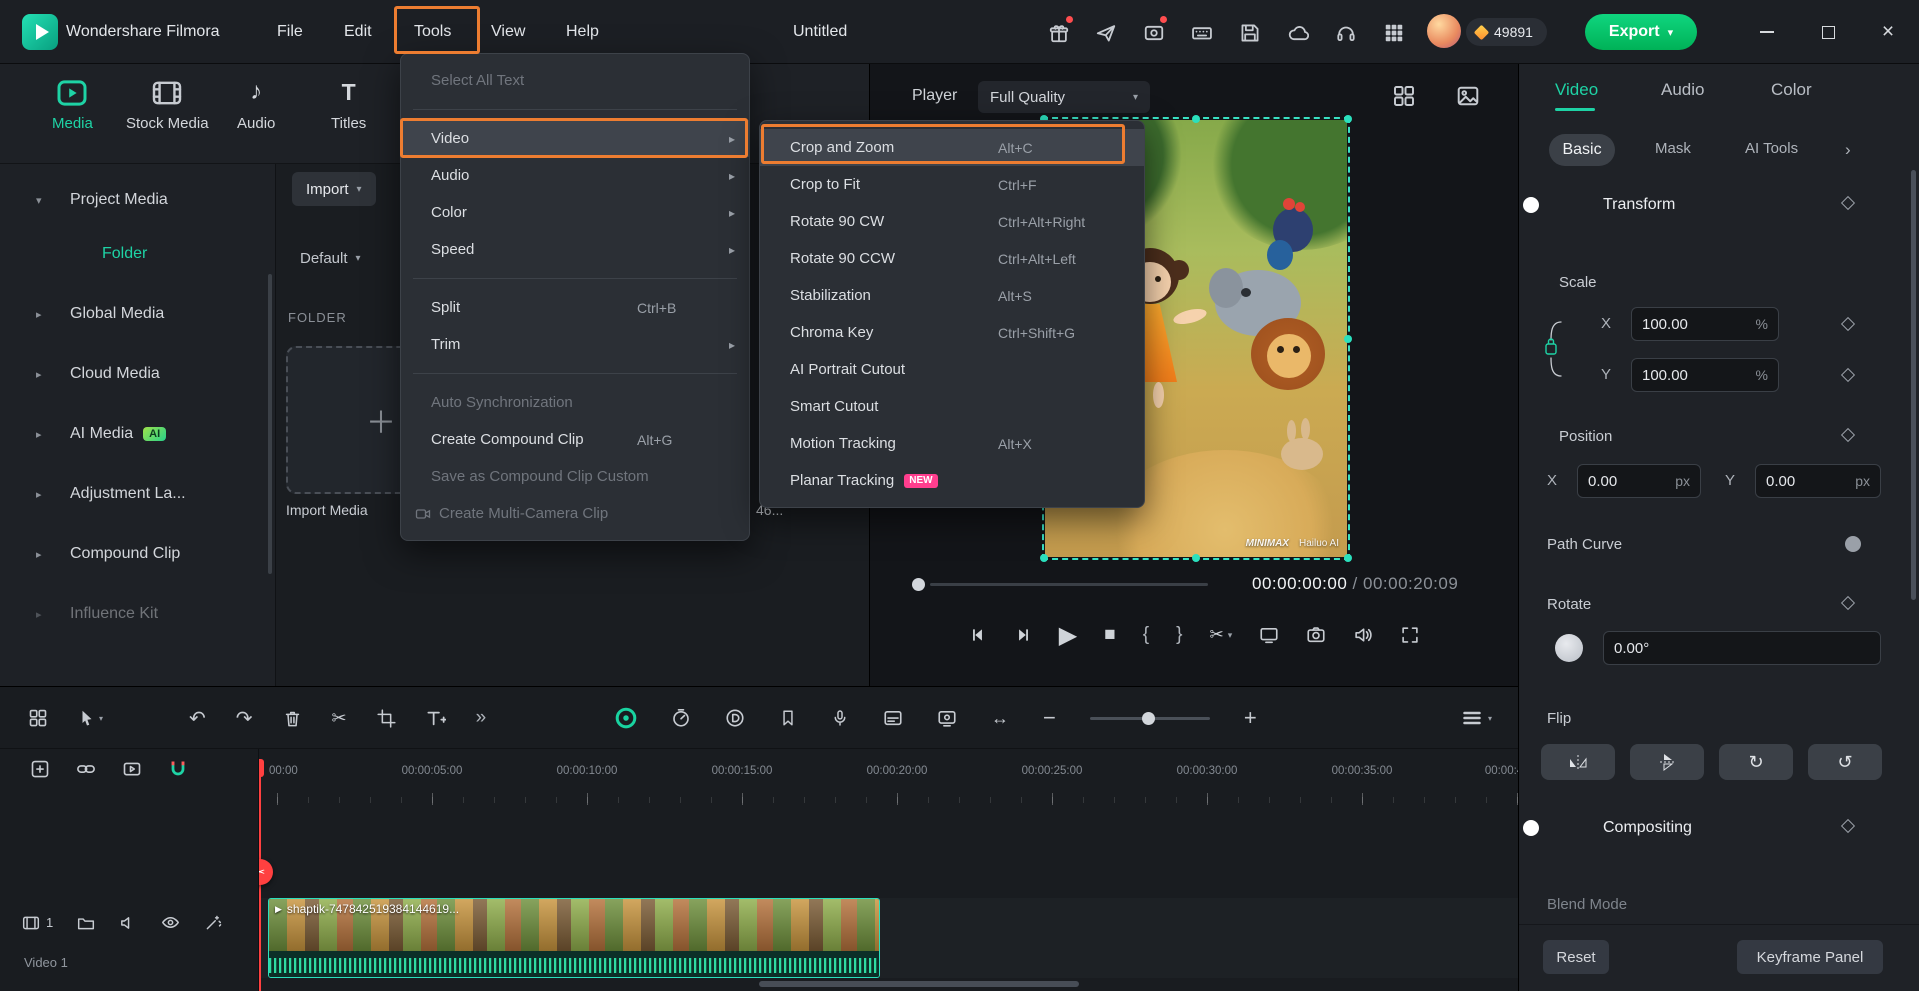 The height and width of the screenshot is (991, 1919). What do you see at coordinates (1771, 148) in the screenshot?
I see `subtab-ai-tools: AI Tools` at bounding box center [1771, 148].